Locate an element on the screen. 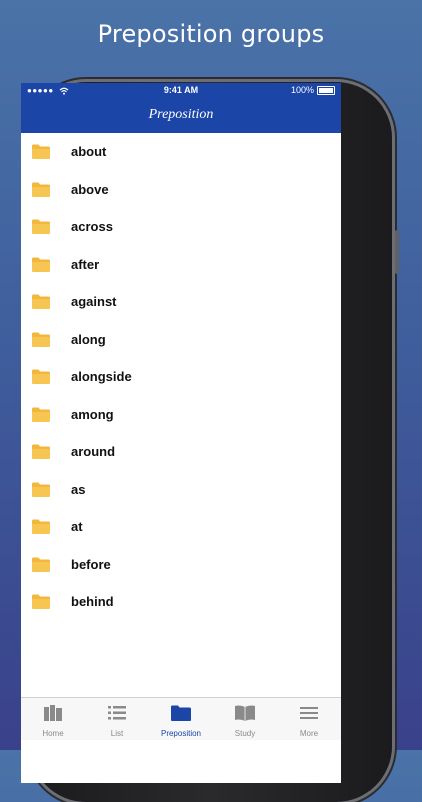 The height and width of the screenshot is (802, 422). tab-more: More is located at coordinates (309, 719).